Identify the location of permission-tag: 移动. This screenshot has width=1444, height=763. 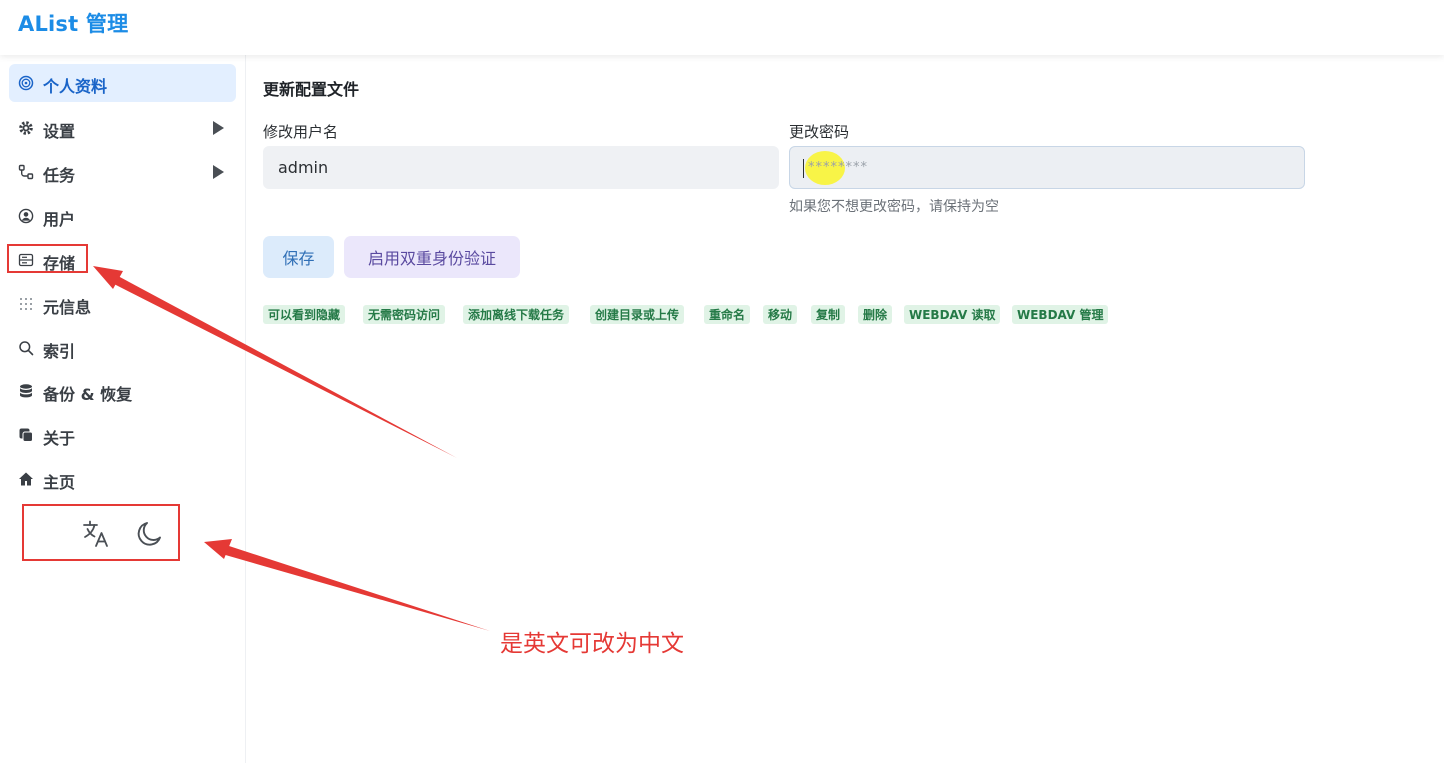
(780, 314).